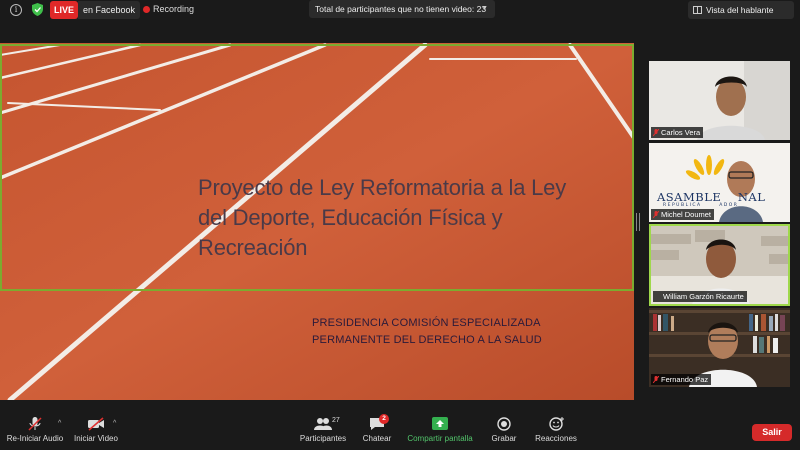 Image resolution: width=800 pixels, height=450 pixels. I want to click on audio-options-chevron-icon: ^, so click(59, 423).